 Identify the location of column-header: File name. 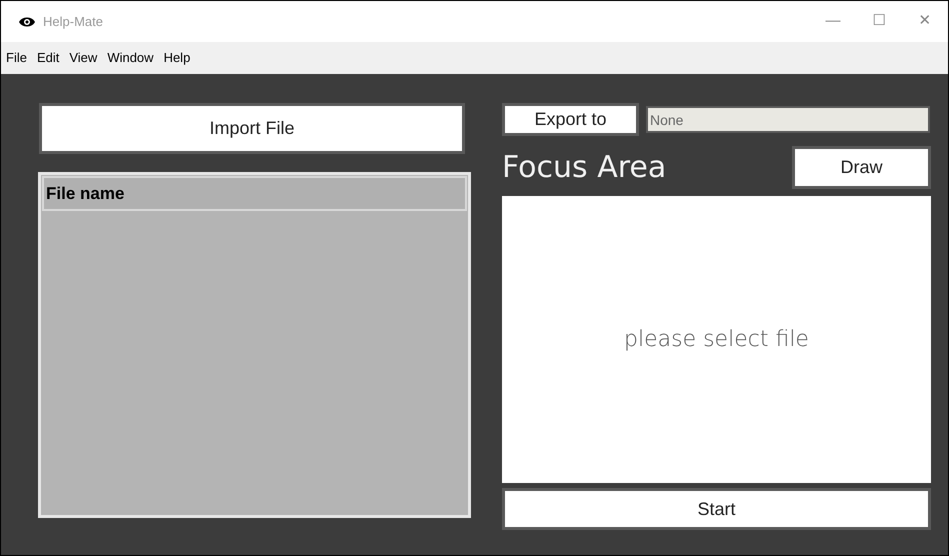
(254, 193).